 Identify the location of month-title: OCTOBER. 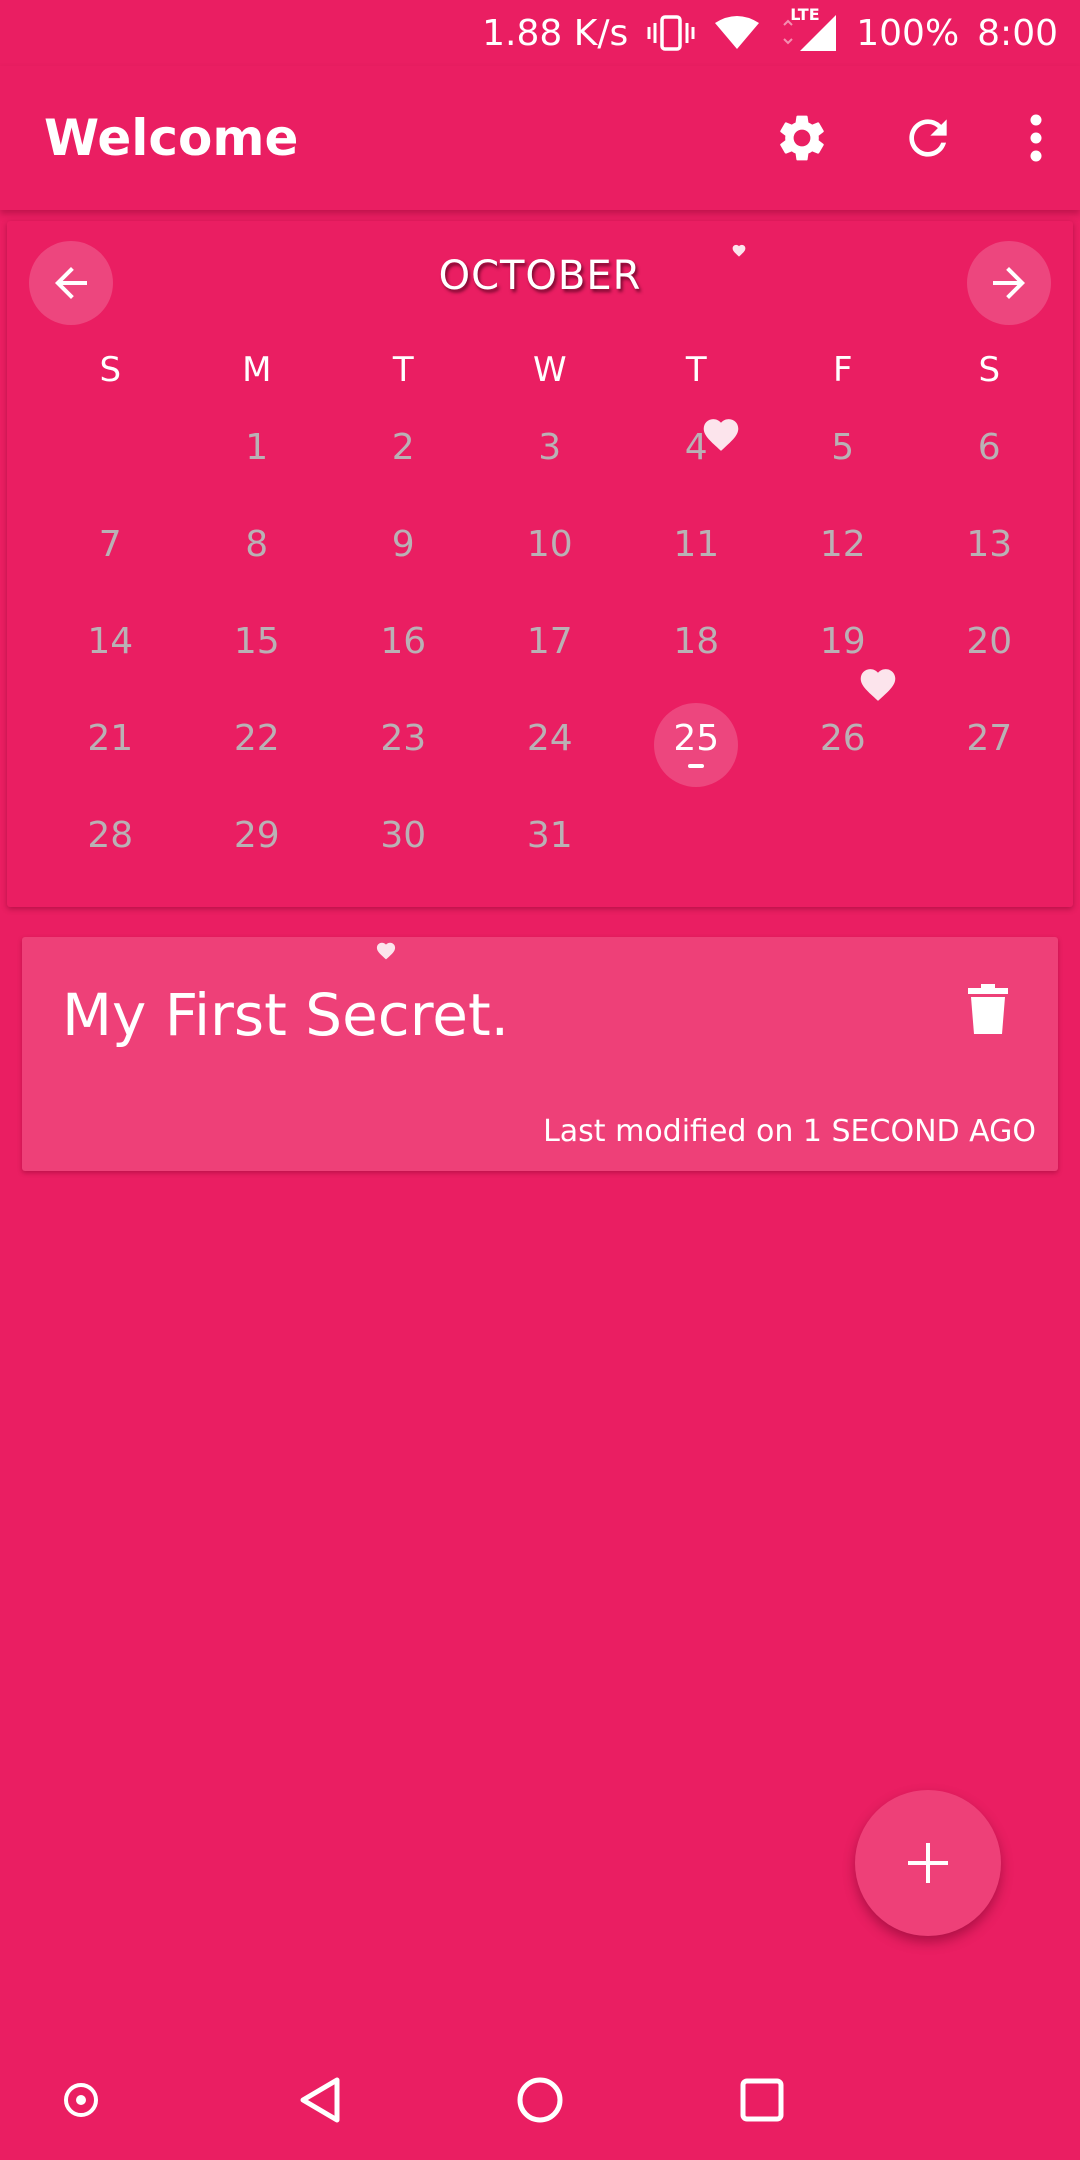
(540, 276).